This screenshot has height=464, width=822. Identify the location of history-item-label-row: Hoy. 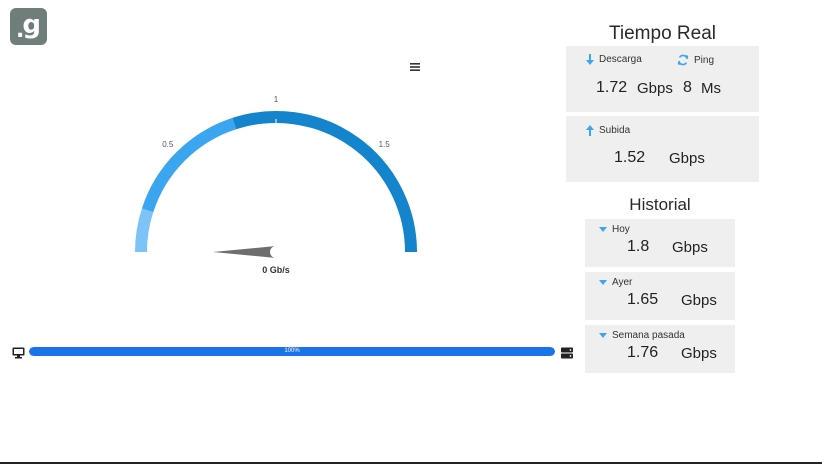
(614, 229).